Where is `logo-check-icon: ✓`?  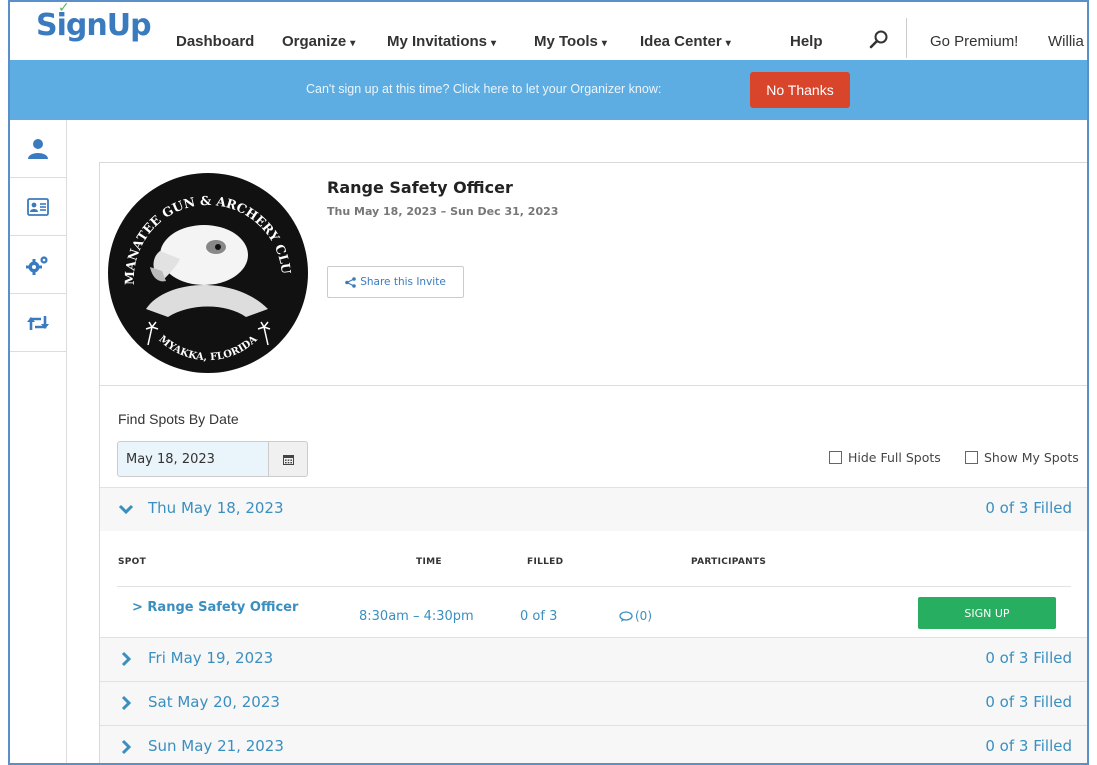
logo-check-icon: ✓ is located at coordinates (64, 8).